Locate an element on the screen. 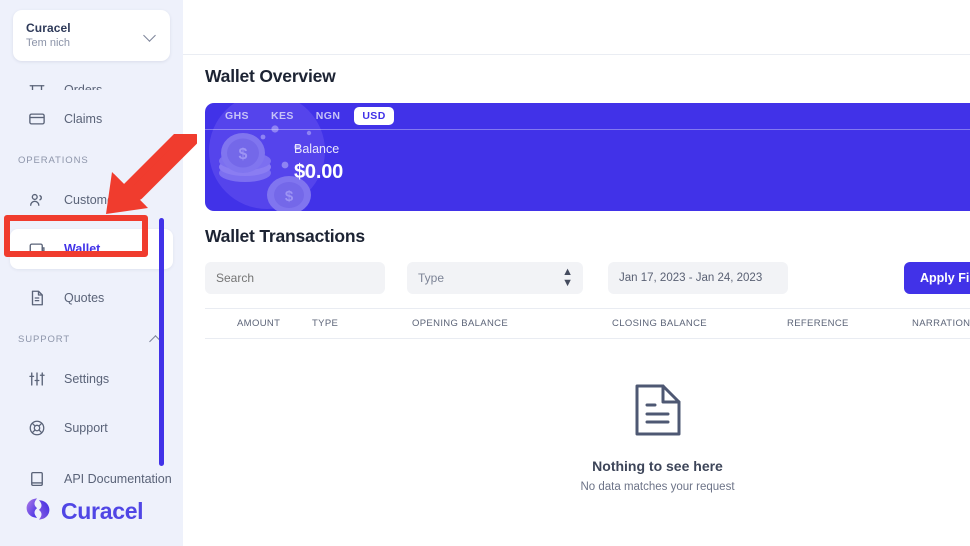 The image size is (970, 546). brand-logo: Curacel is located at coordinates (84, 511).